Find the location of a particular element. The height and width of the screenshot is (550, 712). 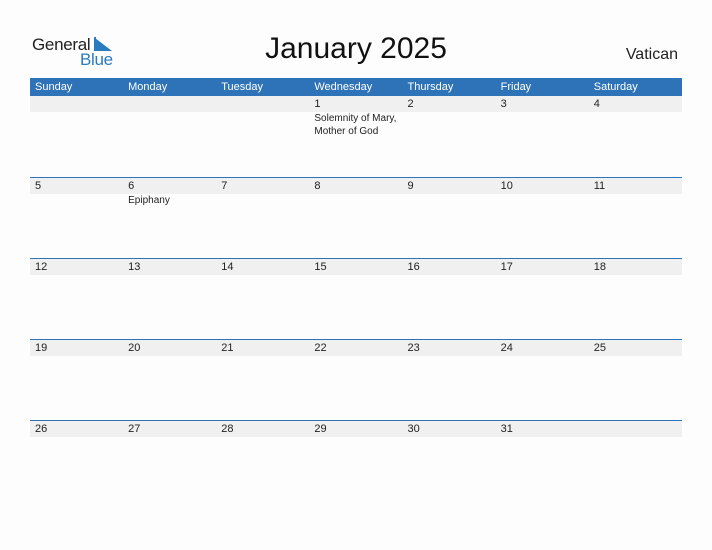

day-number: 8 is located at coordinates (317, 186).